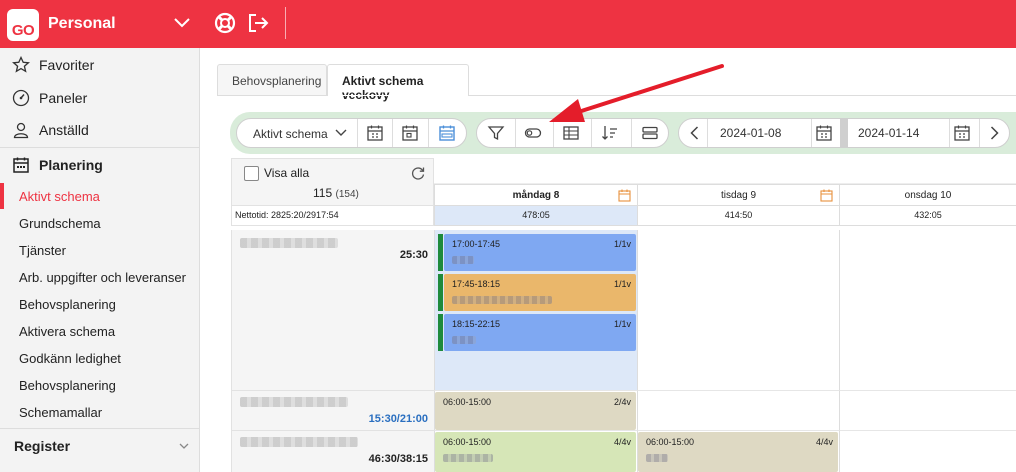 This screenshot has height=472, width=1016. I want to click on sidebar-subitem-aktivera-schema: Aktivera schema, so click(100, 331).